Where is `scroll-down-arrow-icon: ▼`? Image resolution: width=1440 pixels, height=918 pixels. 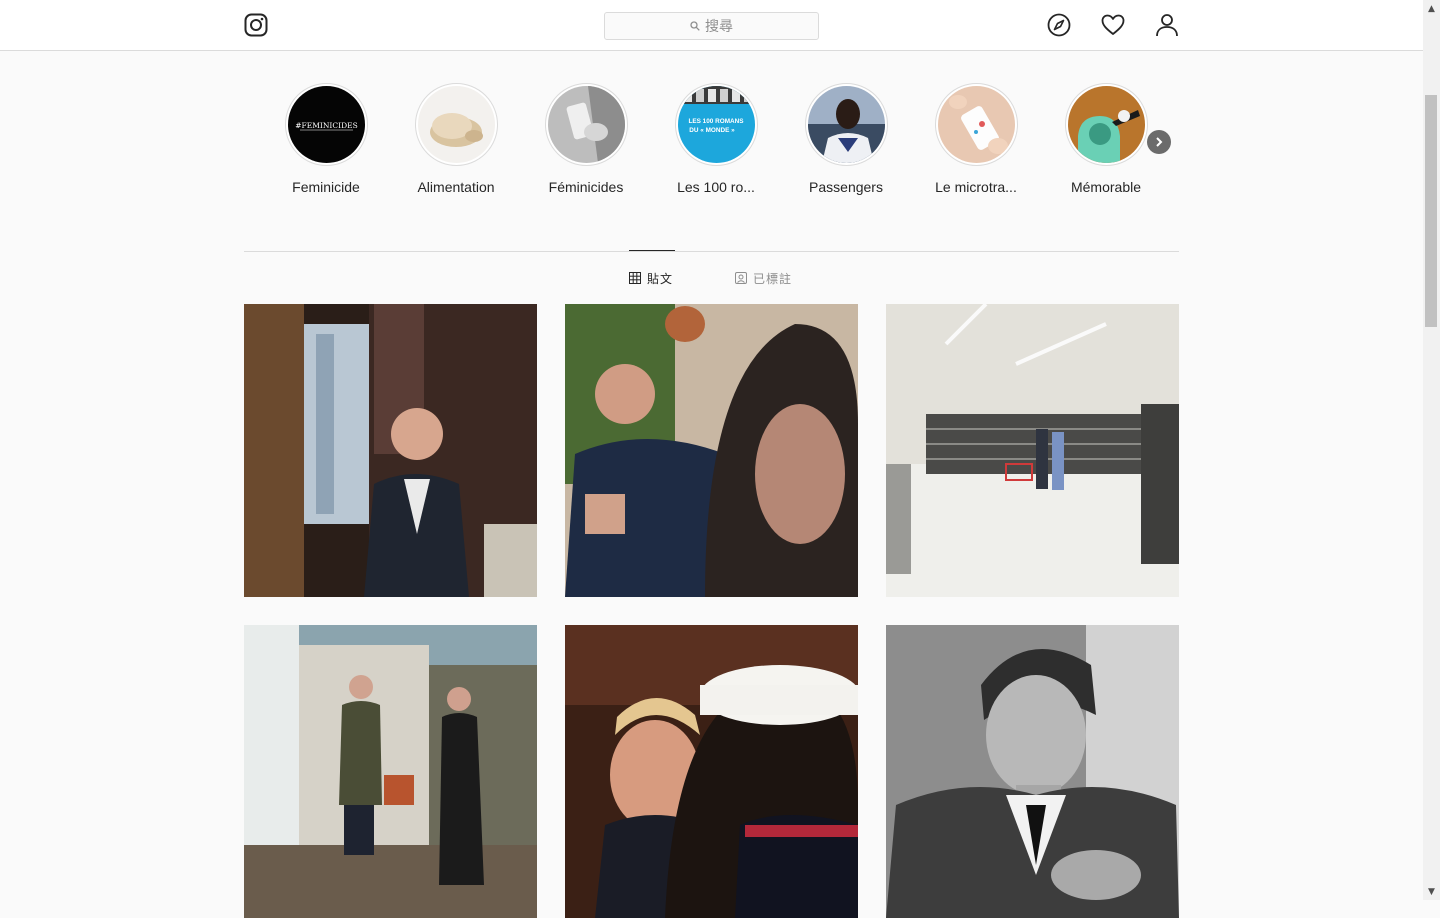 scroll-down-arrow-icon: ▼ is located at coordinates (1431, 891).